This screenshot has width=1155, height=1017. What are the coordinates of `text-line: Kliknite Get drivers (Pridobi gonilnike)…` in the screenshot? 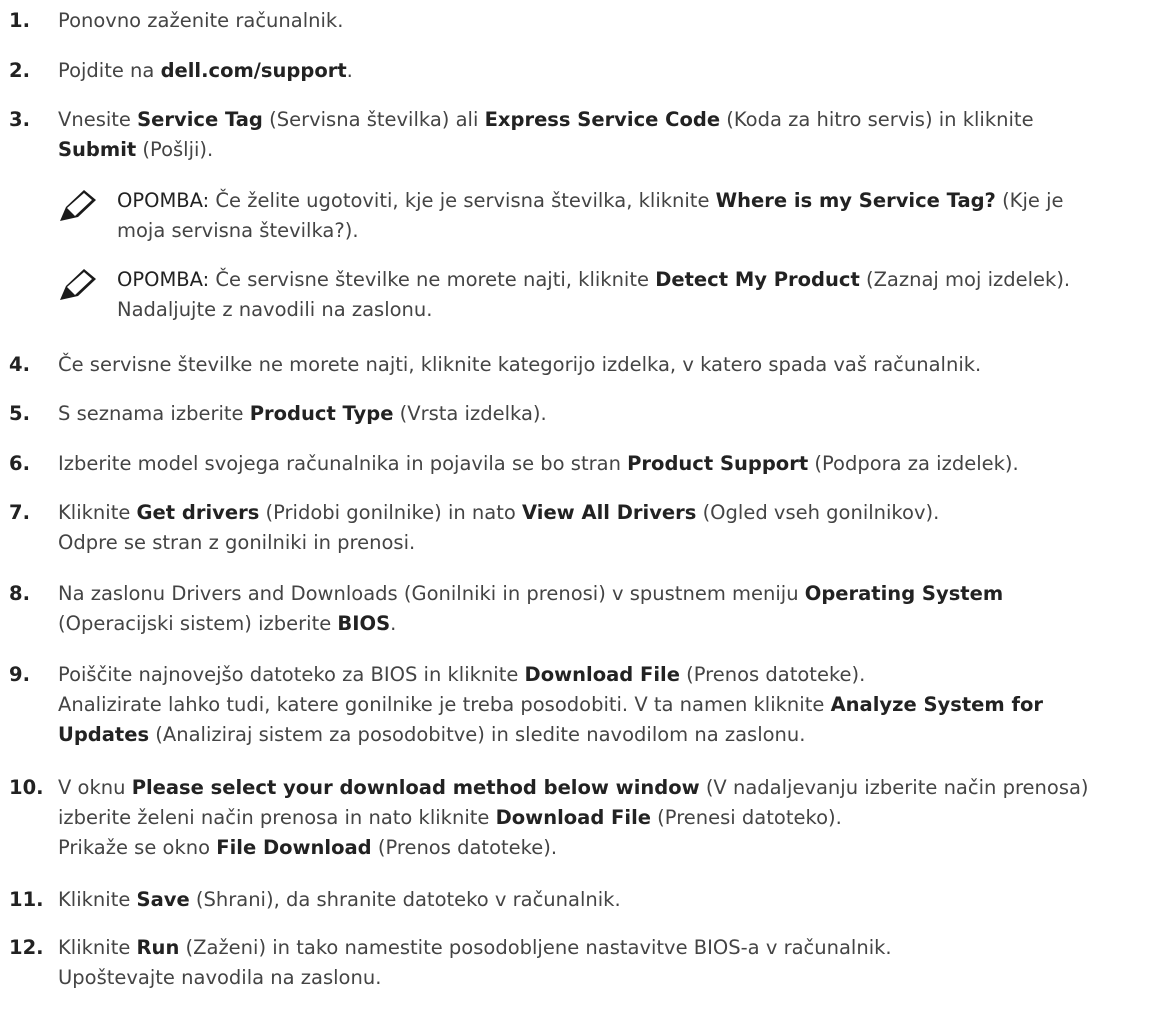 It's located at (605, 513).